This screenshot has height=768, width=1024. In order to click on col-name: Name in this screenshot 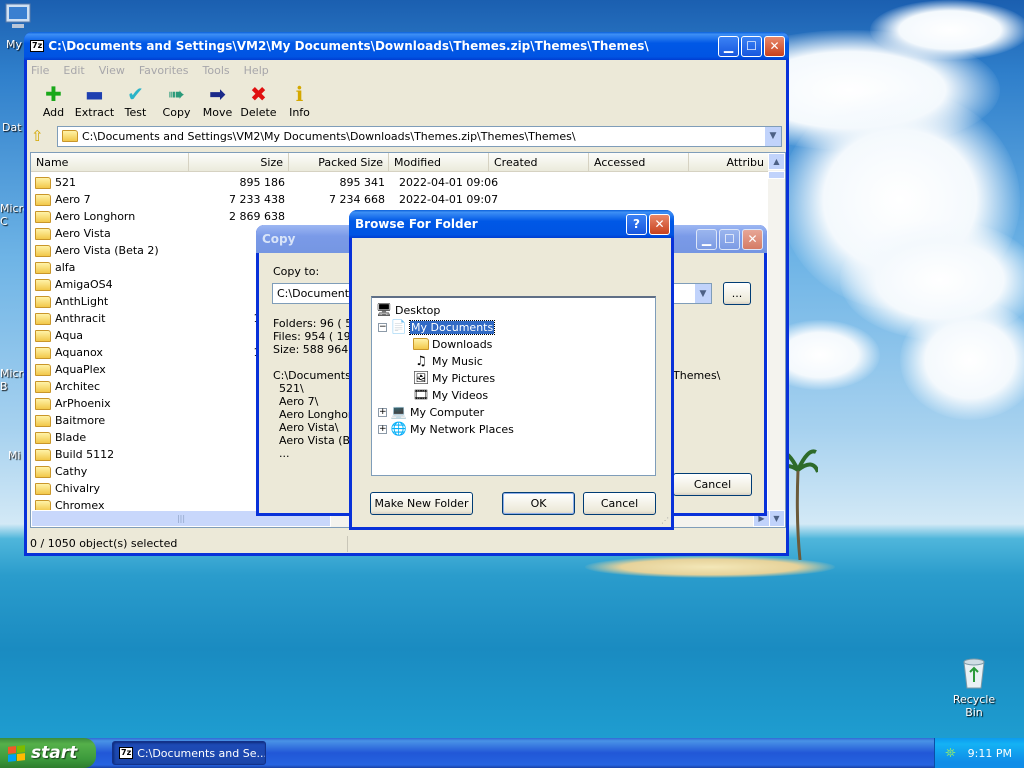, I will do `click(110, 162)`.